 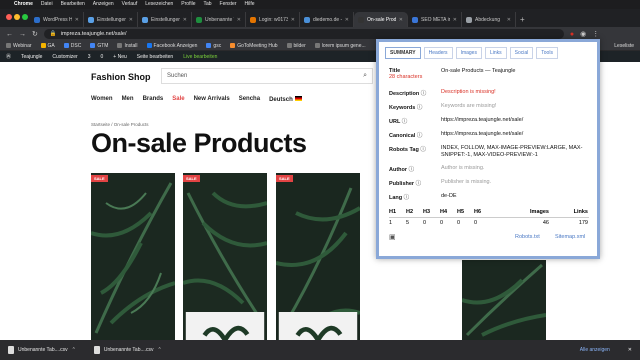 What do you see at coordinates (72, 46) in the screenshot?
I see `bookmark-item: DSC` at bounding box center [72, 46].